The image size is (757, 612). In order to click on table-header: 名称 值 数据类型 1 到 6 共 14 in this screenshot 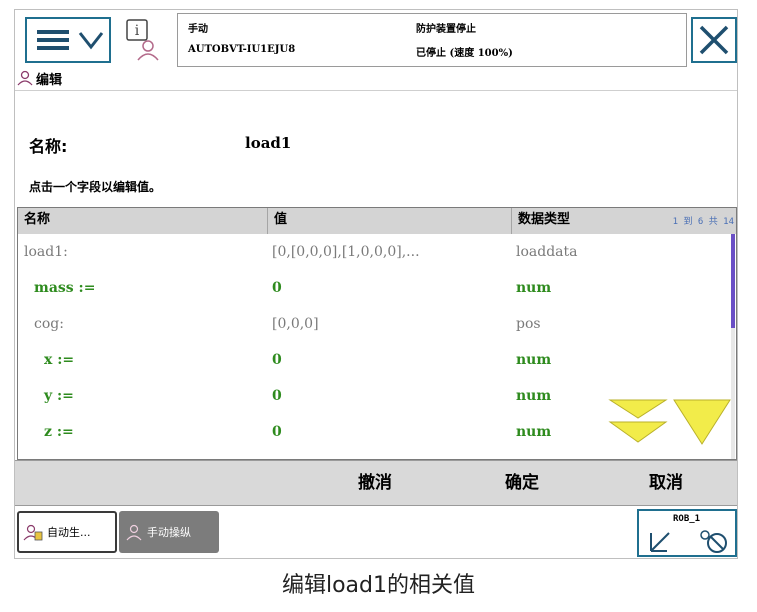, I will do `click(377, 221)`.